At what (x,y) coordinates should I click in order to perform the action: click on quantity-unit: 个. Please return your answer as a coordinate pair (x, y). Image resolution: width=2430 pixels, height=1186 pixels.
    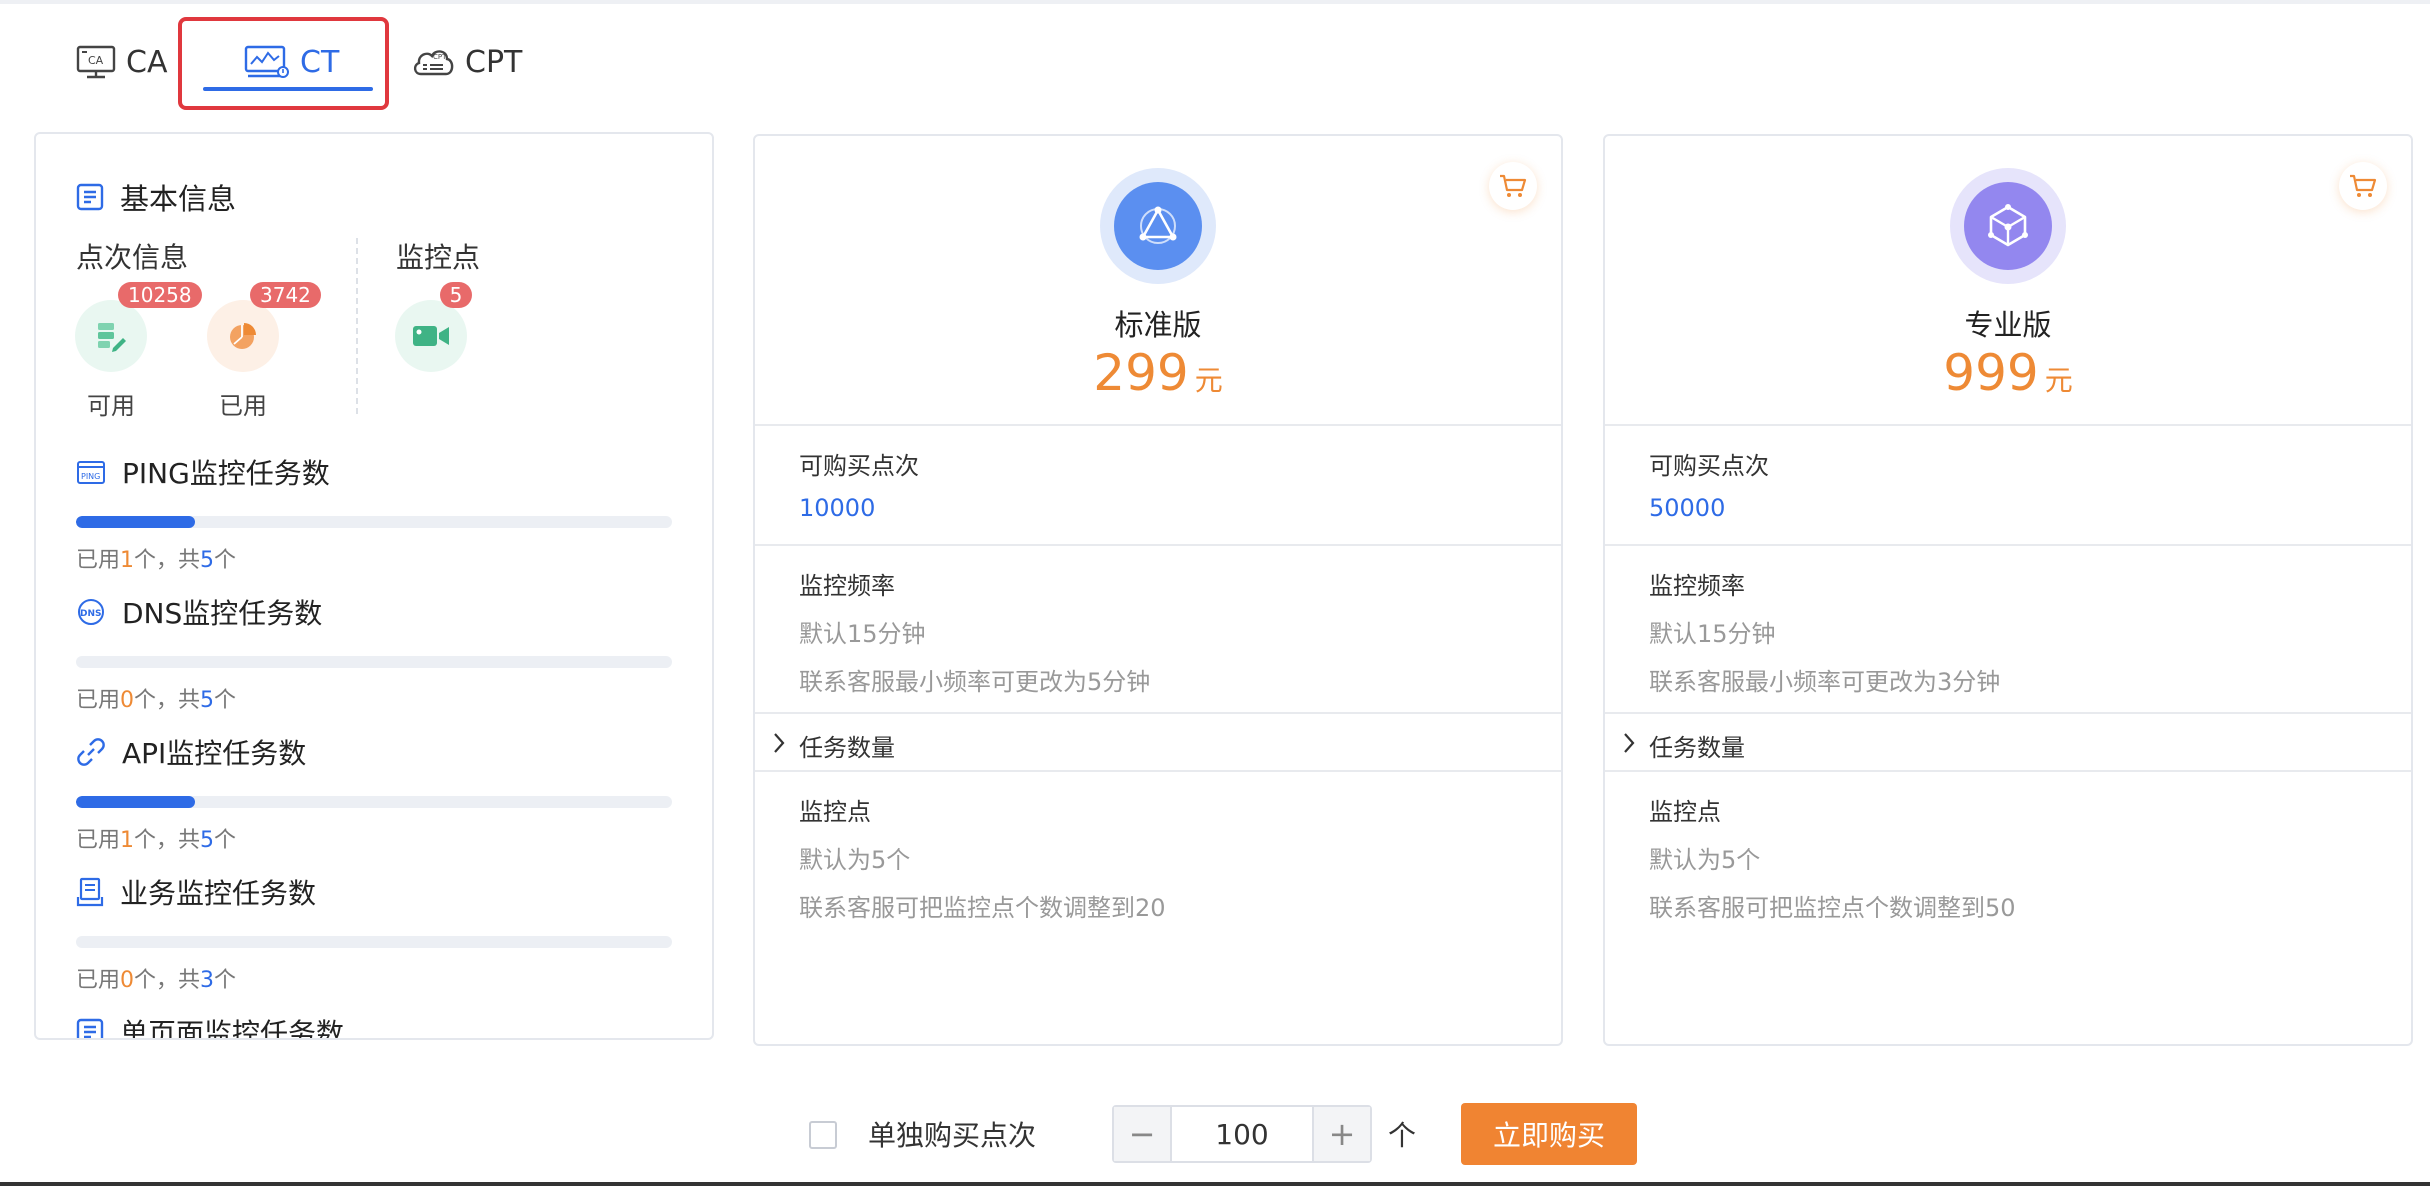
    Looking at the image, I should click on (1402, 1135).